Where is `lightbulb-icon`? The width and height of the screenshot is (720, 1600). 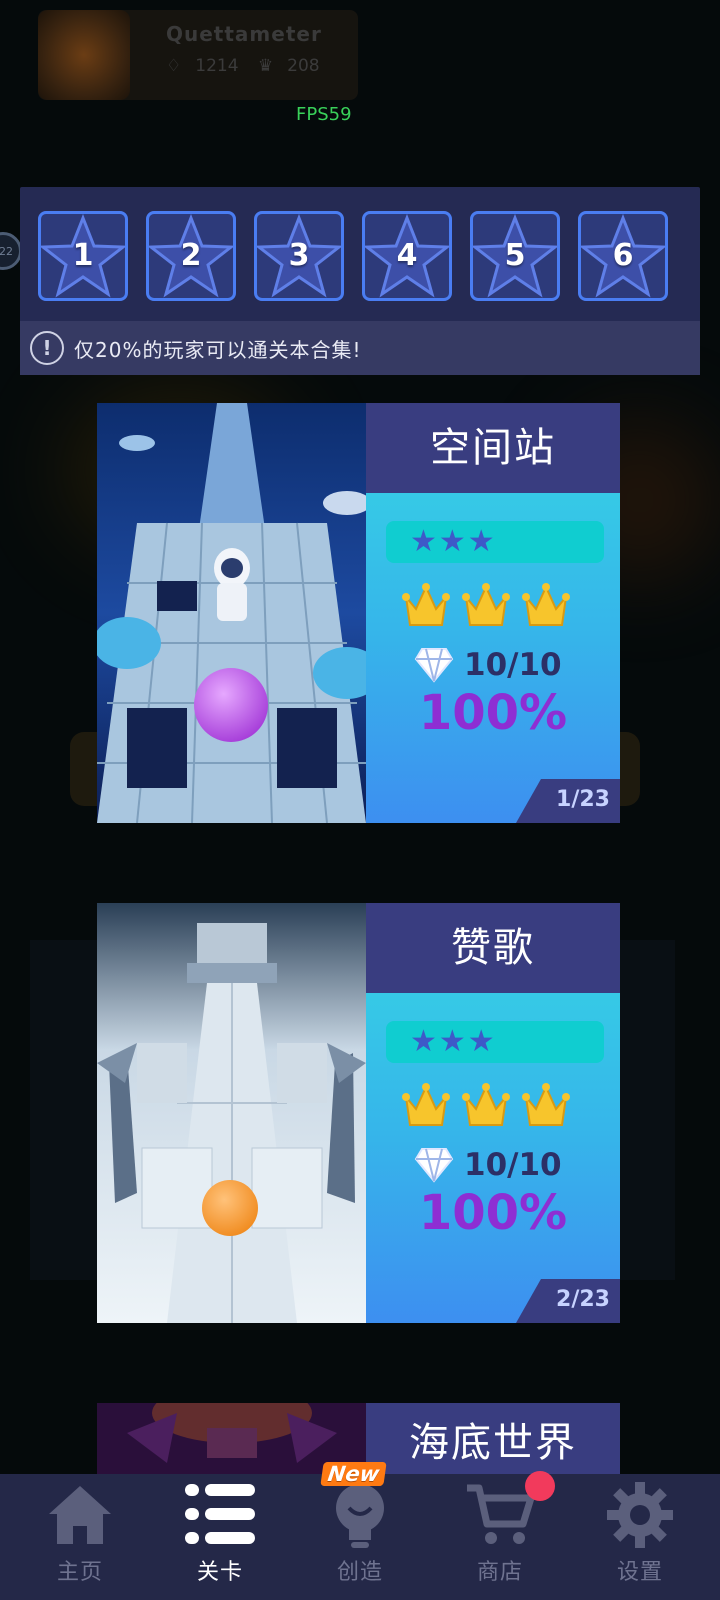 lightbulb-icon is located at coordinates (360, 1516).